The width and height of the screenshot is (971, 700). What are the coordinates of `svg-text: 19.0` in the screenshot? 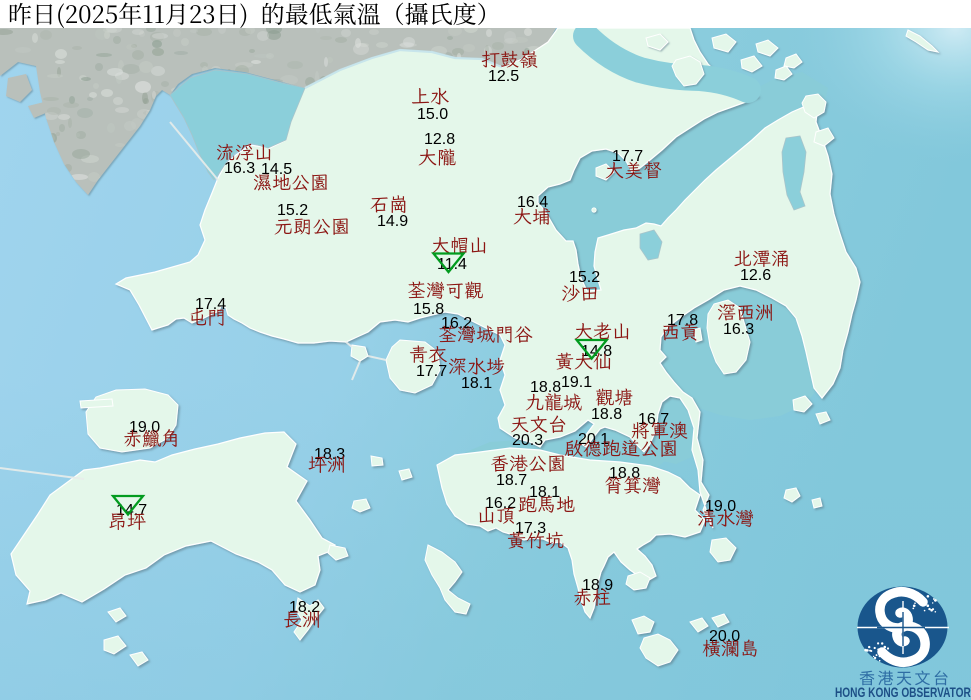 It's located at (720, 506).